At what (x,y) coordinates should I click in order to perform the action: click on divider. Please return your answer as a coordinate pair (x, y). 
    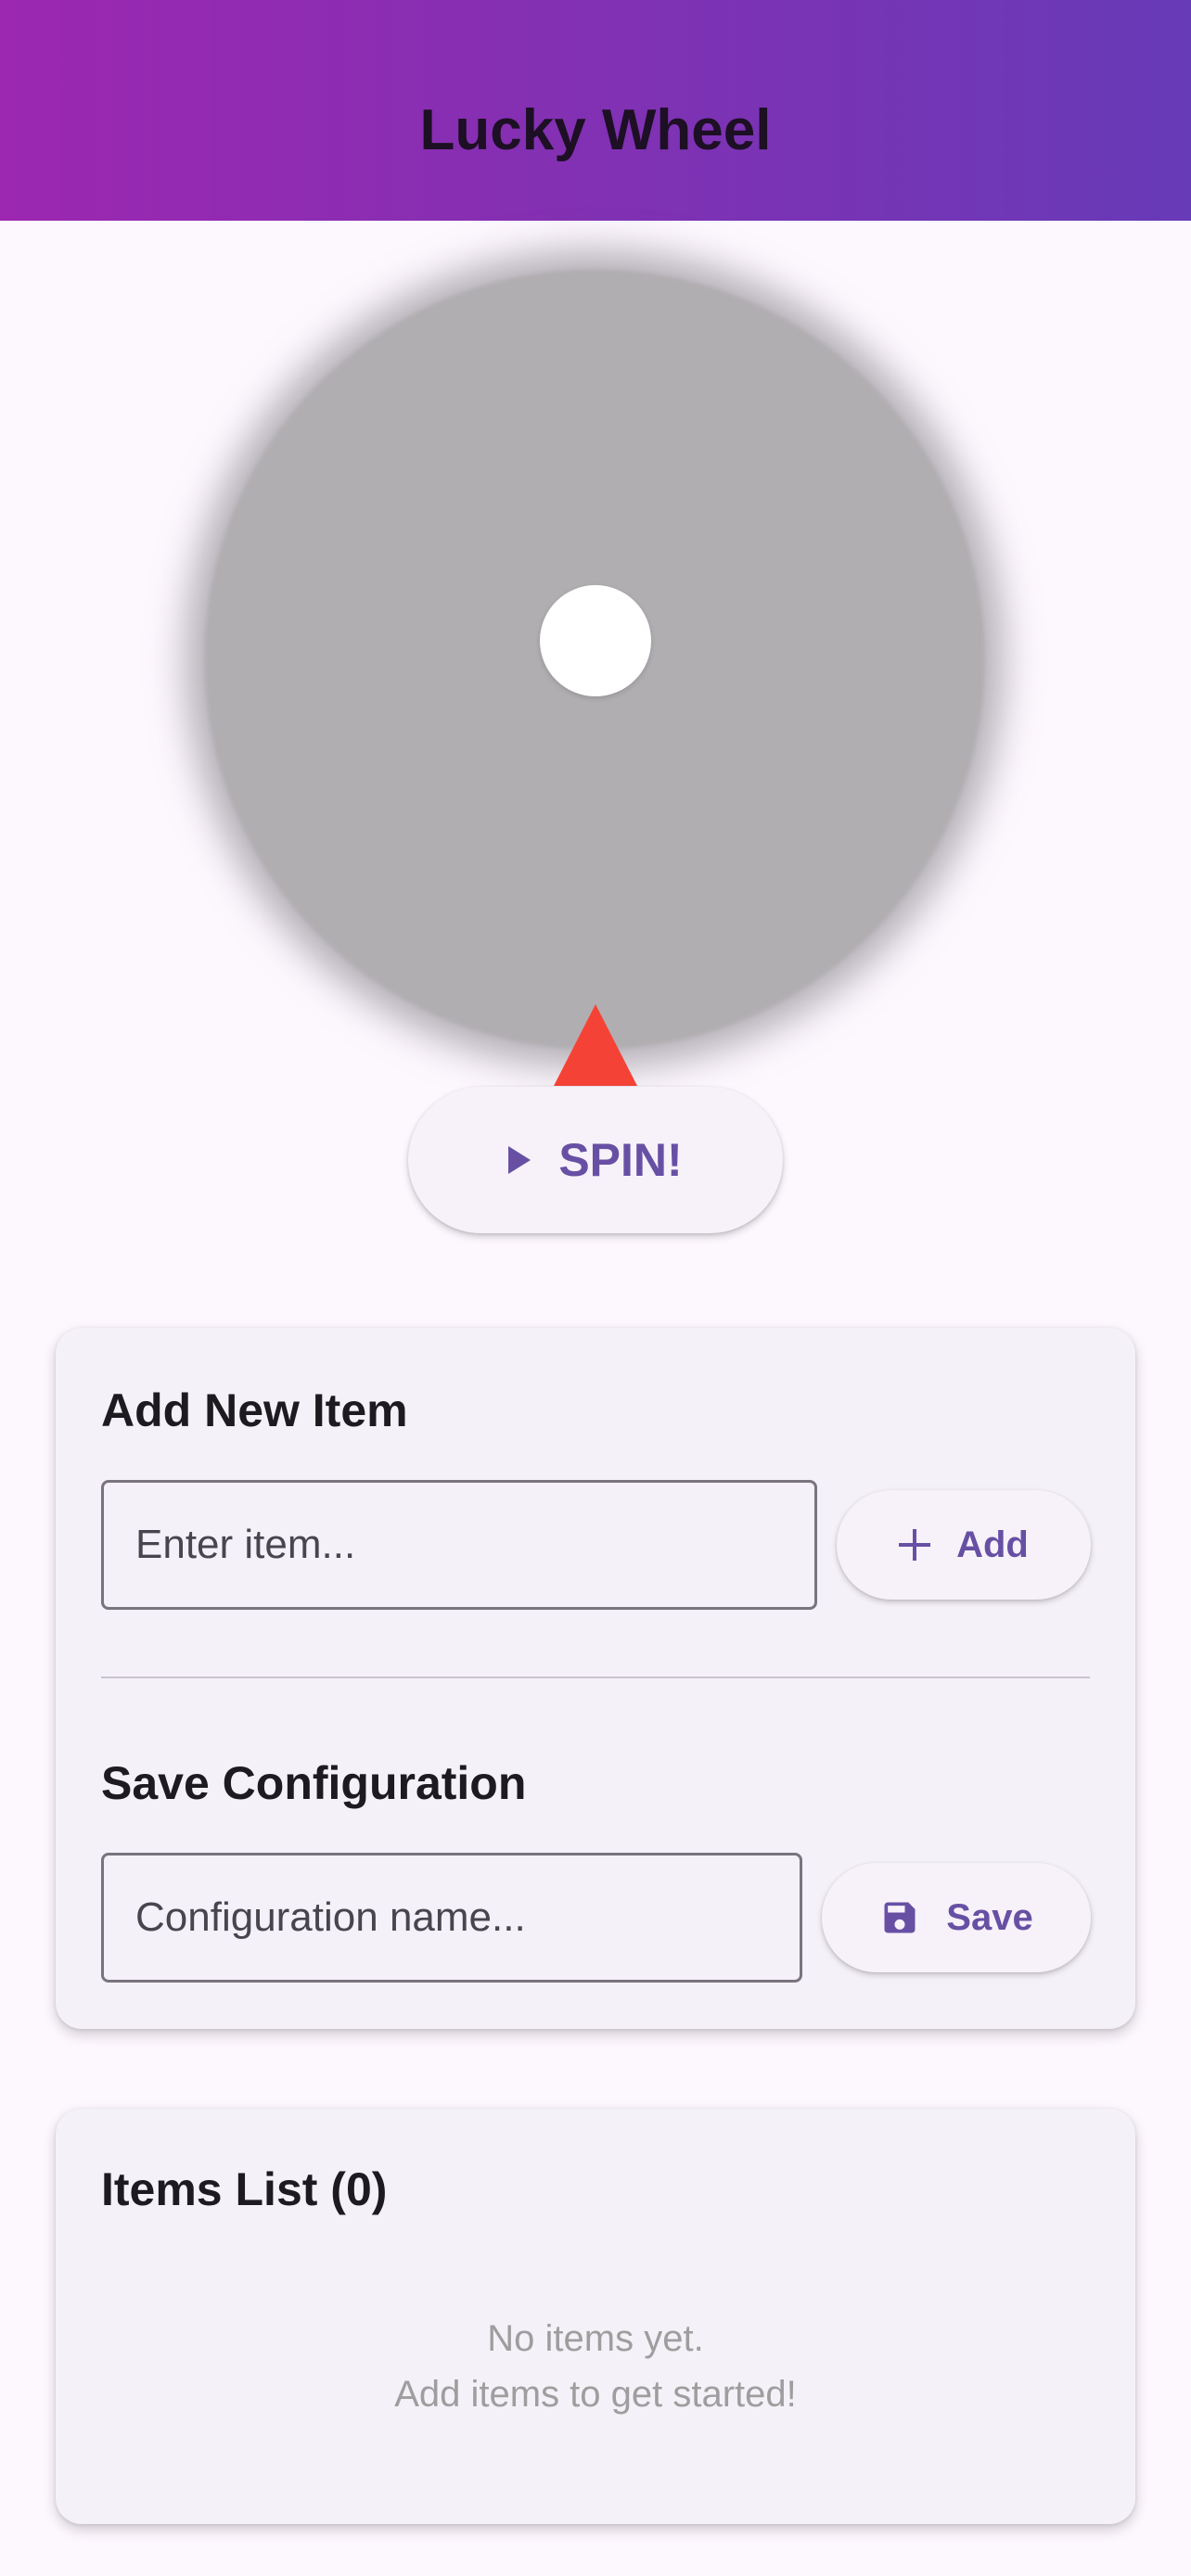
    Looking at the image, I should click on (595, 1678).